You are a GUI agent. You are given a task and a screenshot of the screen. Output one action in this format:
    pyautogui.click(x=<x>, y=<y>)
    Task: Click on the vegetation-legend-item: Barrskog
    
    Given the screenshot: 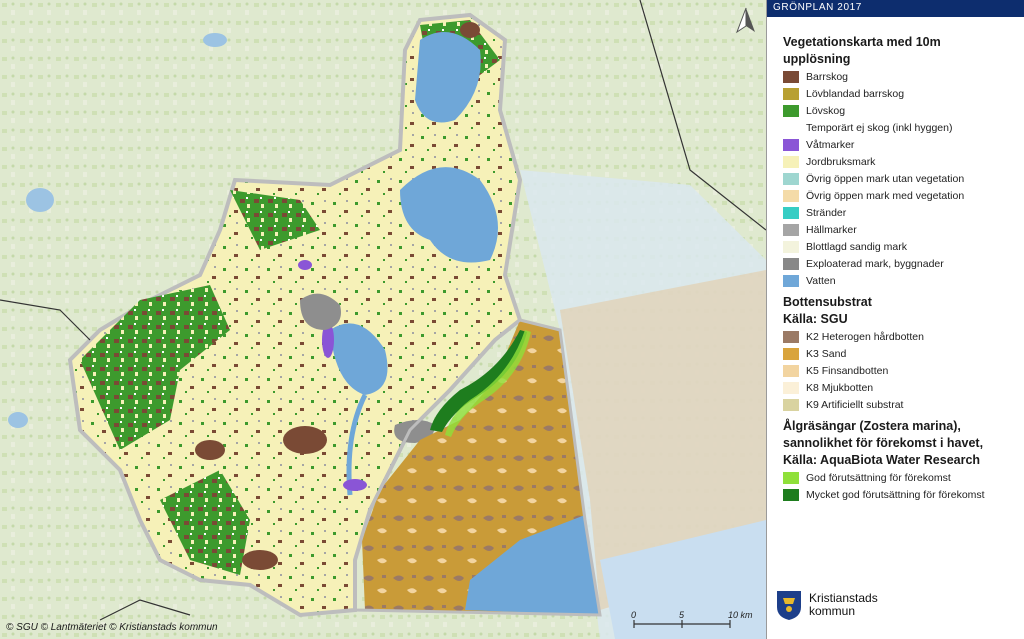 What is the action you would take?
    pyautogui.click(x=903, y=76)
    